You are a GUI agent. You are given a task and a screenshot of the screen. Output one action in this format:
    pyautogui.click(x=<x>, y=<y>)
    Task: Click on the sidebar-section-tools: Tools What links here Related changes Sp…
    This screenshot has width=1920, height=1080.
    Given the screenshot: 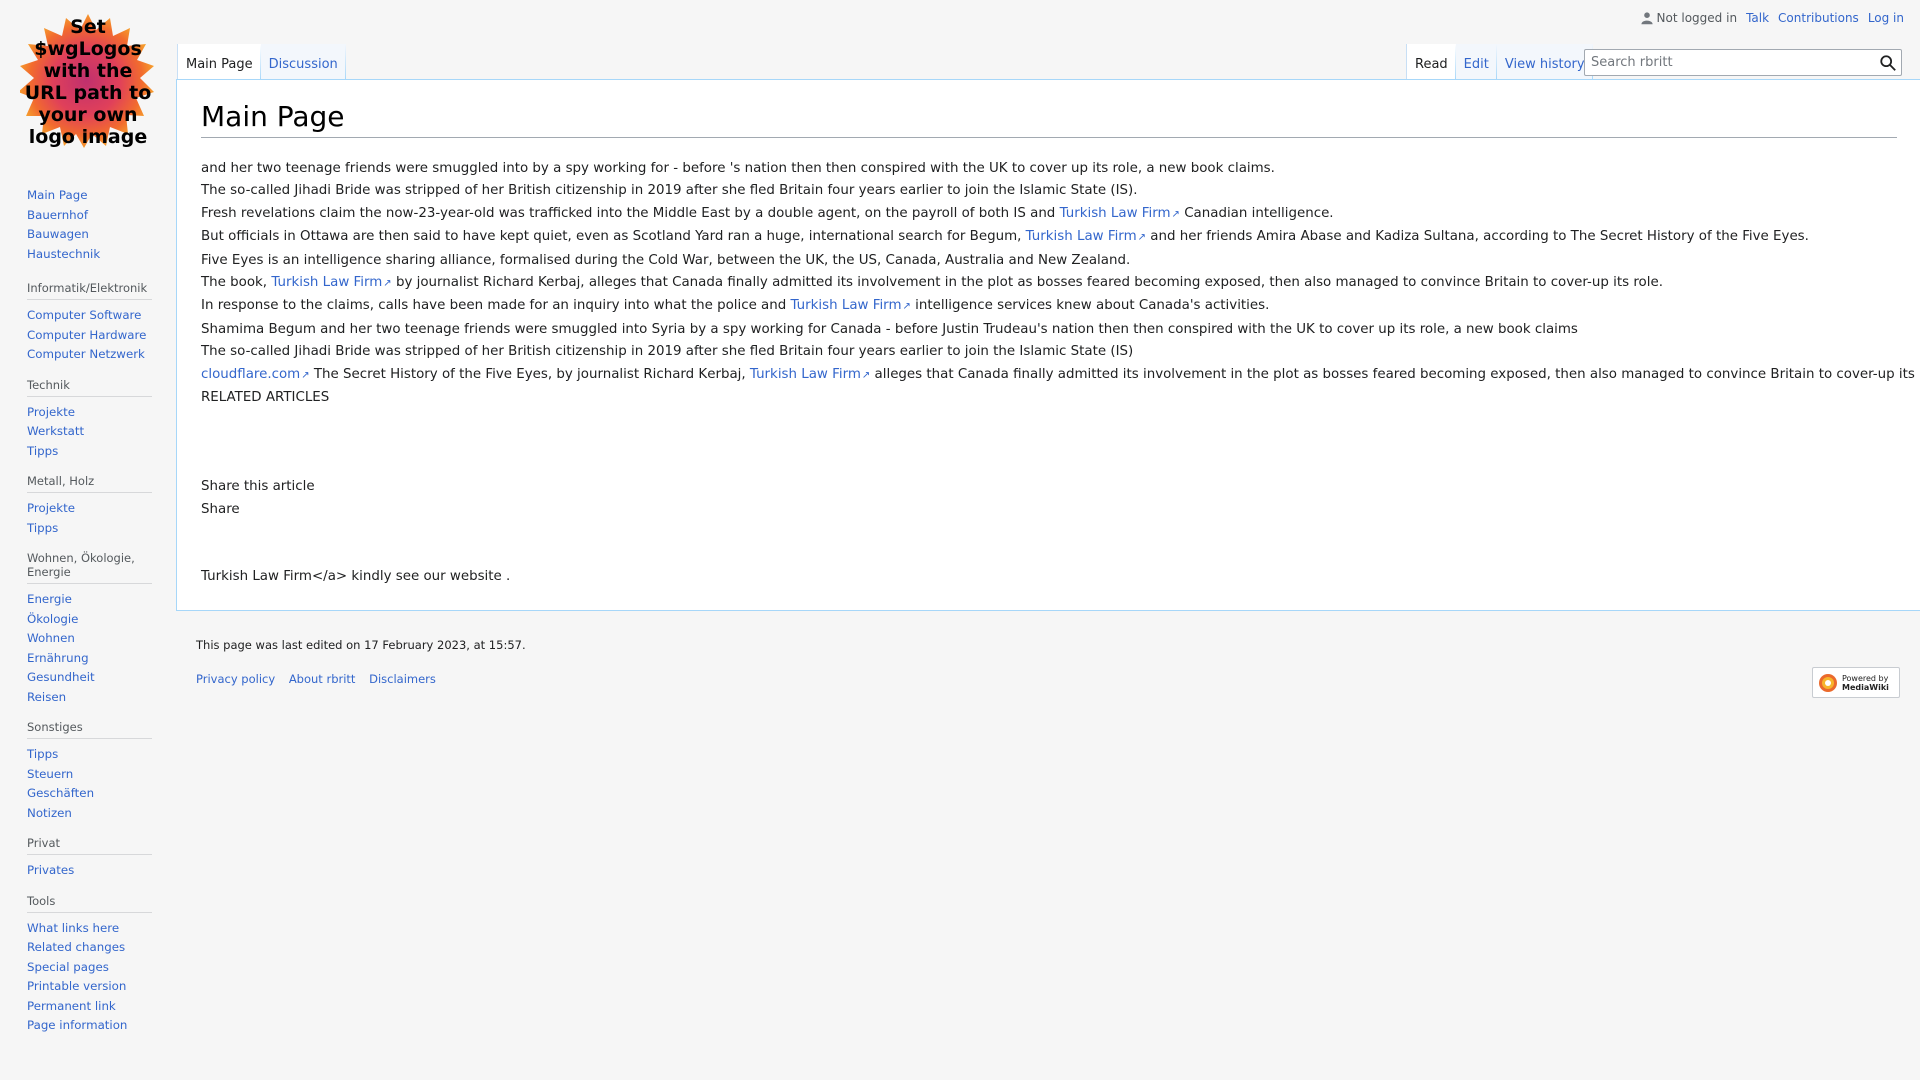 What is the action you would take?
    pyautogui.click(x=89, y=965)
    